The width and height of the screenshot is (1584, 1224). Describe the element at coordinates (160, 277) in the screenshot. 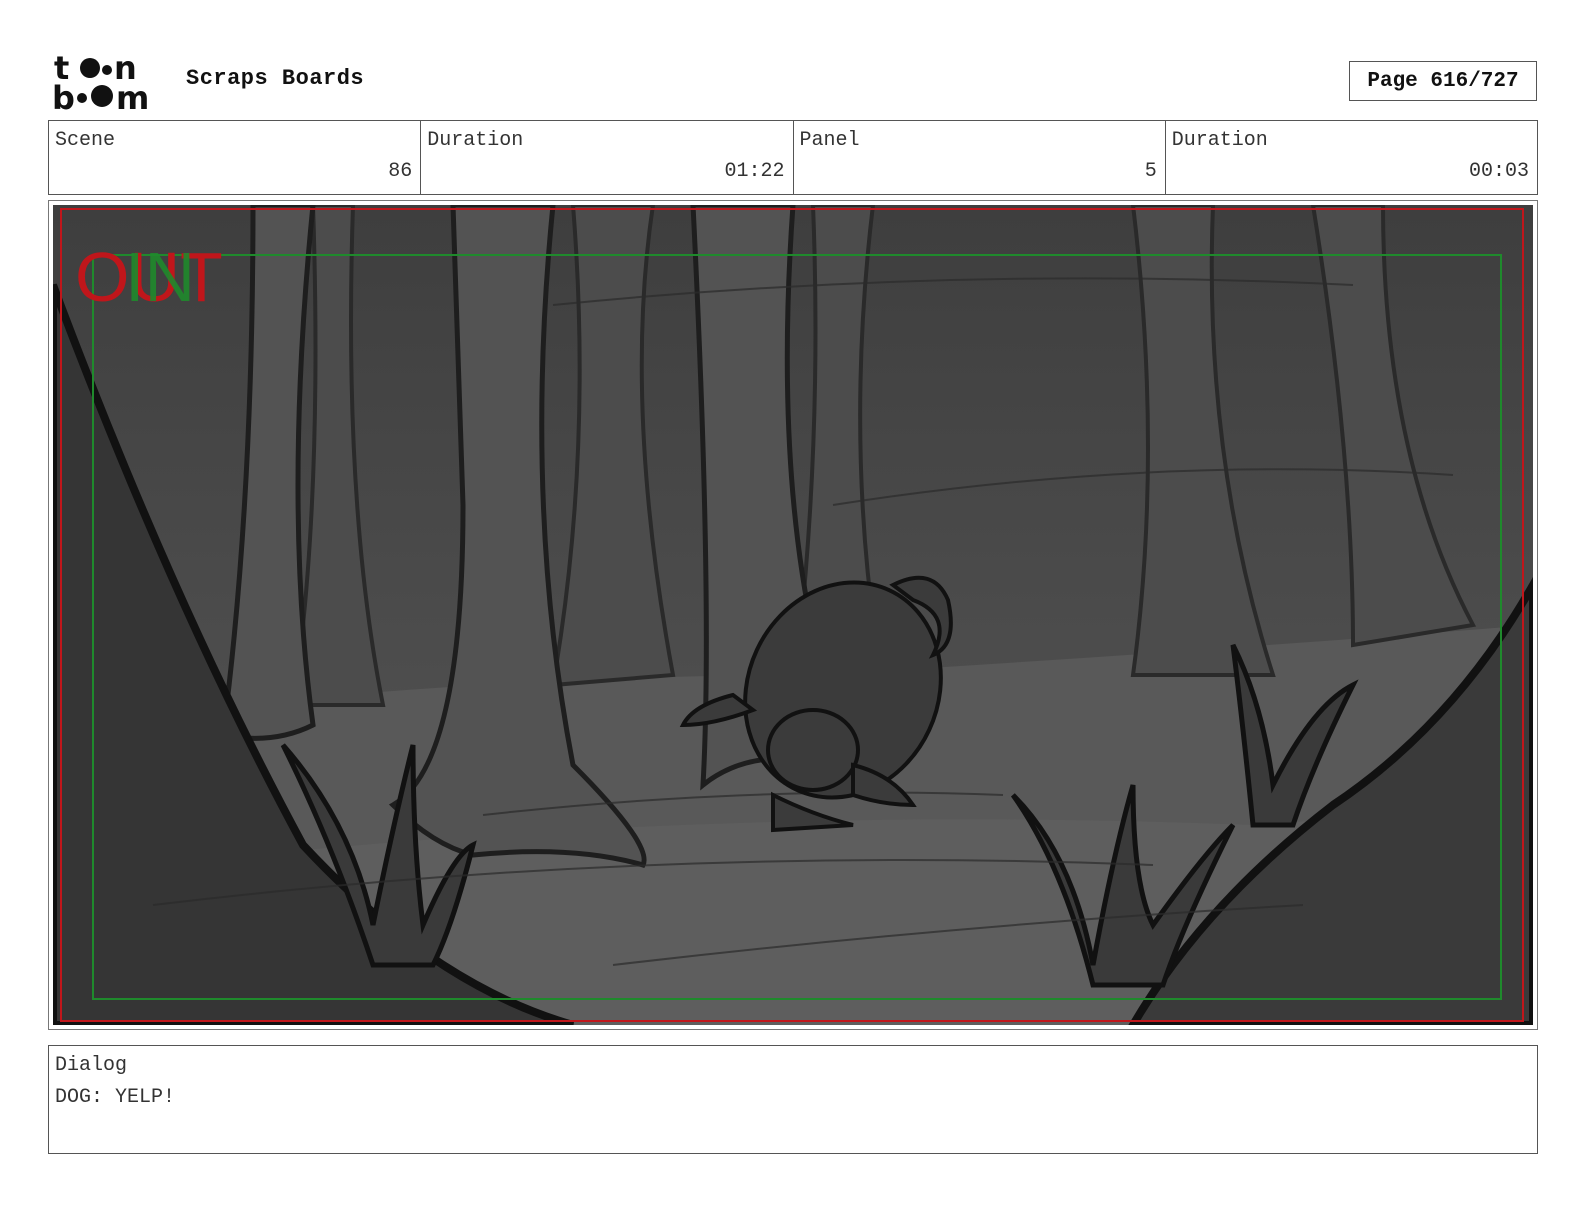

I see `overlay-in-label: IN` at that location.